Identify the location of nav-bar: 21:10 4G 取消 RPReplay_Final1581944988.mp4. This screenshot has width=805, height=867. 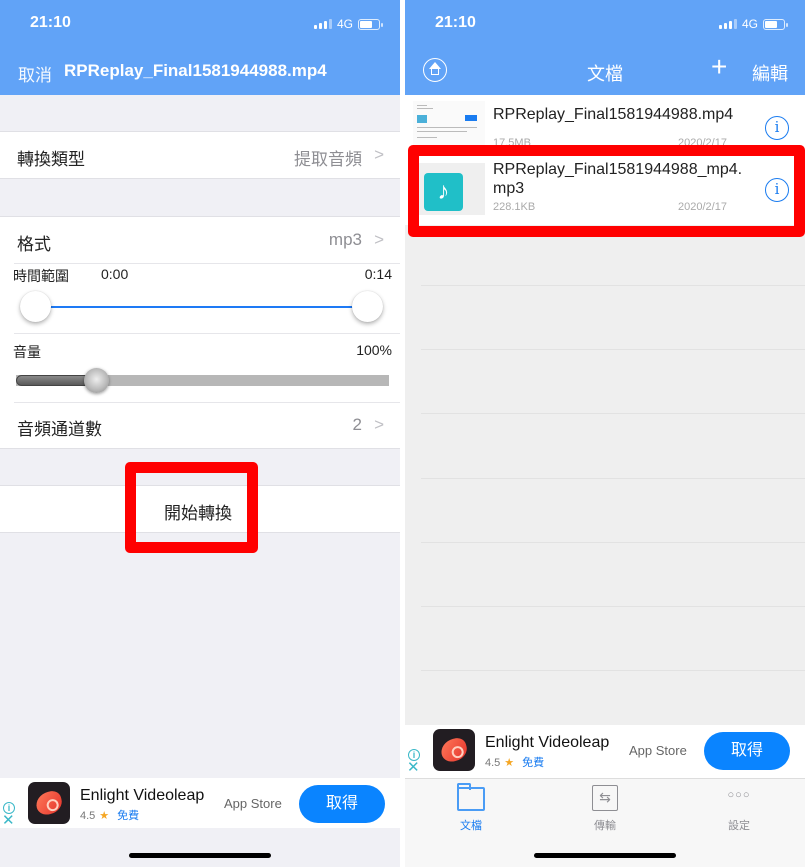
(200, 47).